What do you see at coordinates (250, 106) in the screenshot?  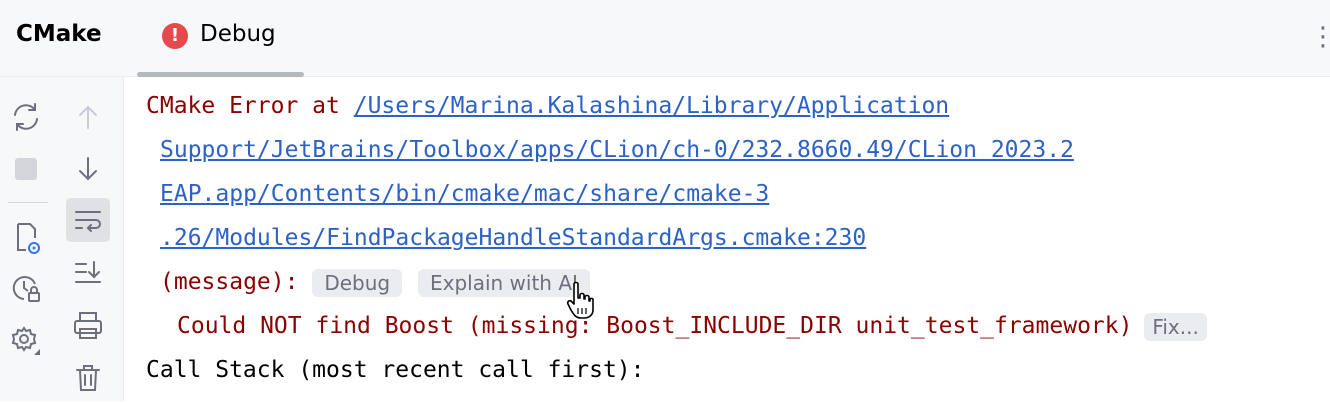 I see `error-prefix: CMake Error at` at bounding box center [250, 106].